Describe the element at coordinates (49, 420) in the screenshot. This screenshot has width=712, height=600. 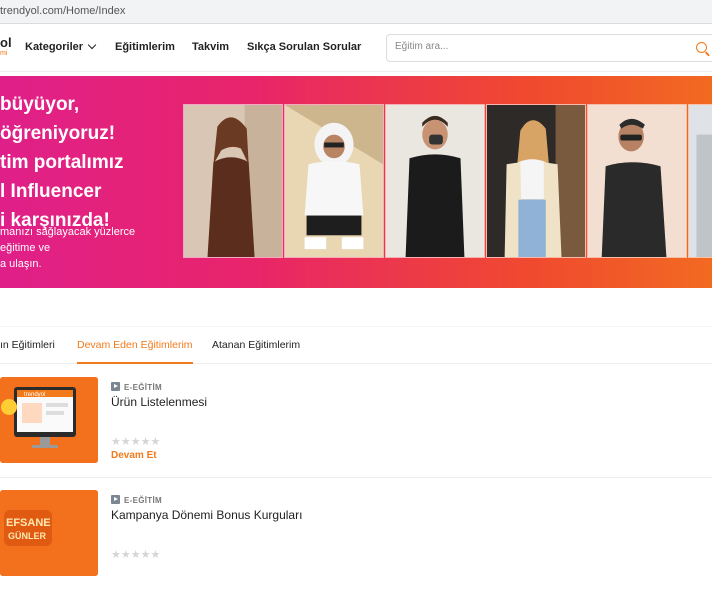
I see `course-thumbnail: trendyol` at that location.